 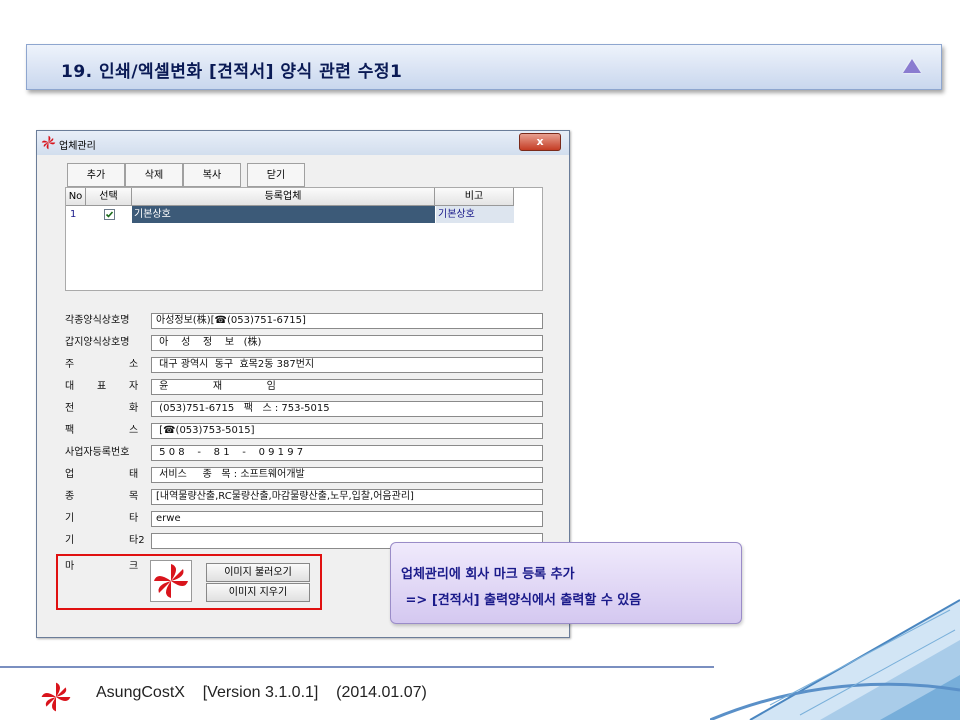 I want to click on window-titlebar: 업체관리 x, so click(x=303, y=143).